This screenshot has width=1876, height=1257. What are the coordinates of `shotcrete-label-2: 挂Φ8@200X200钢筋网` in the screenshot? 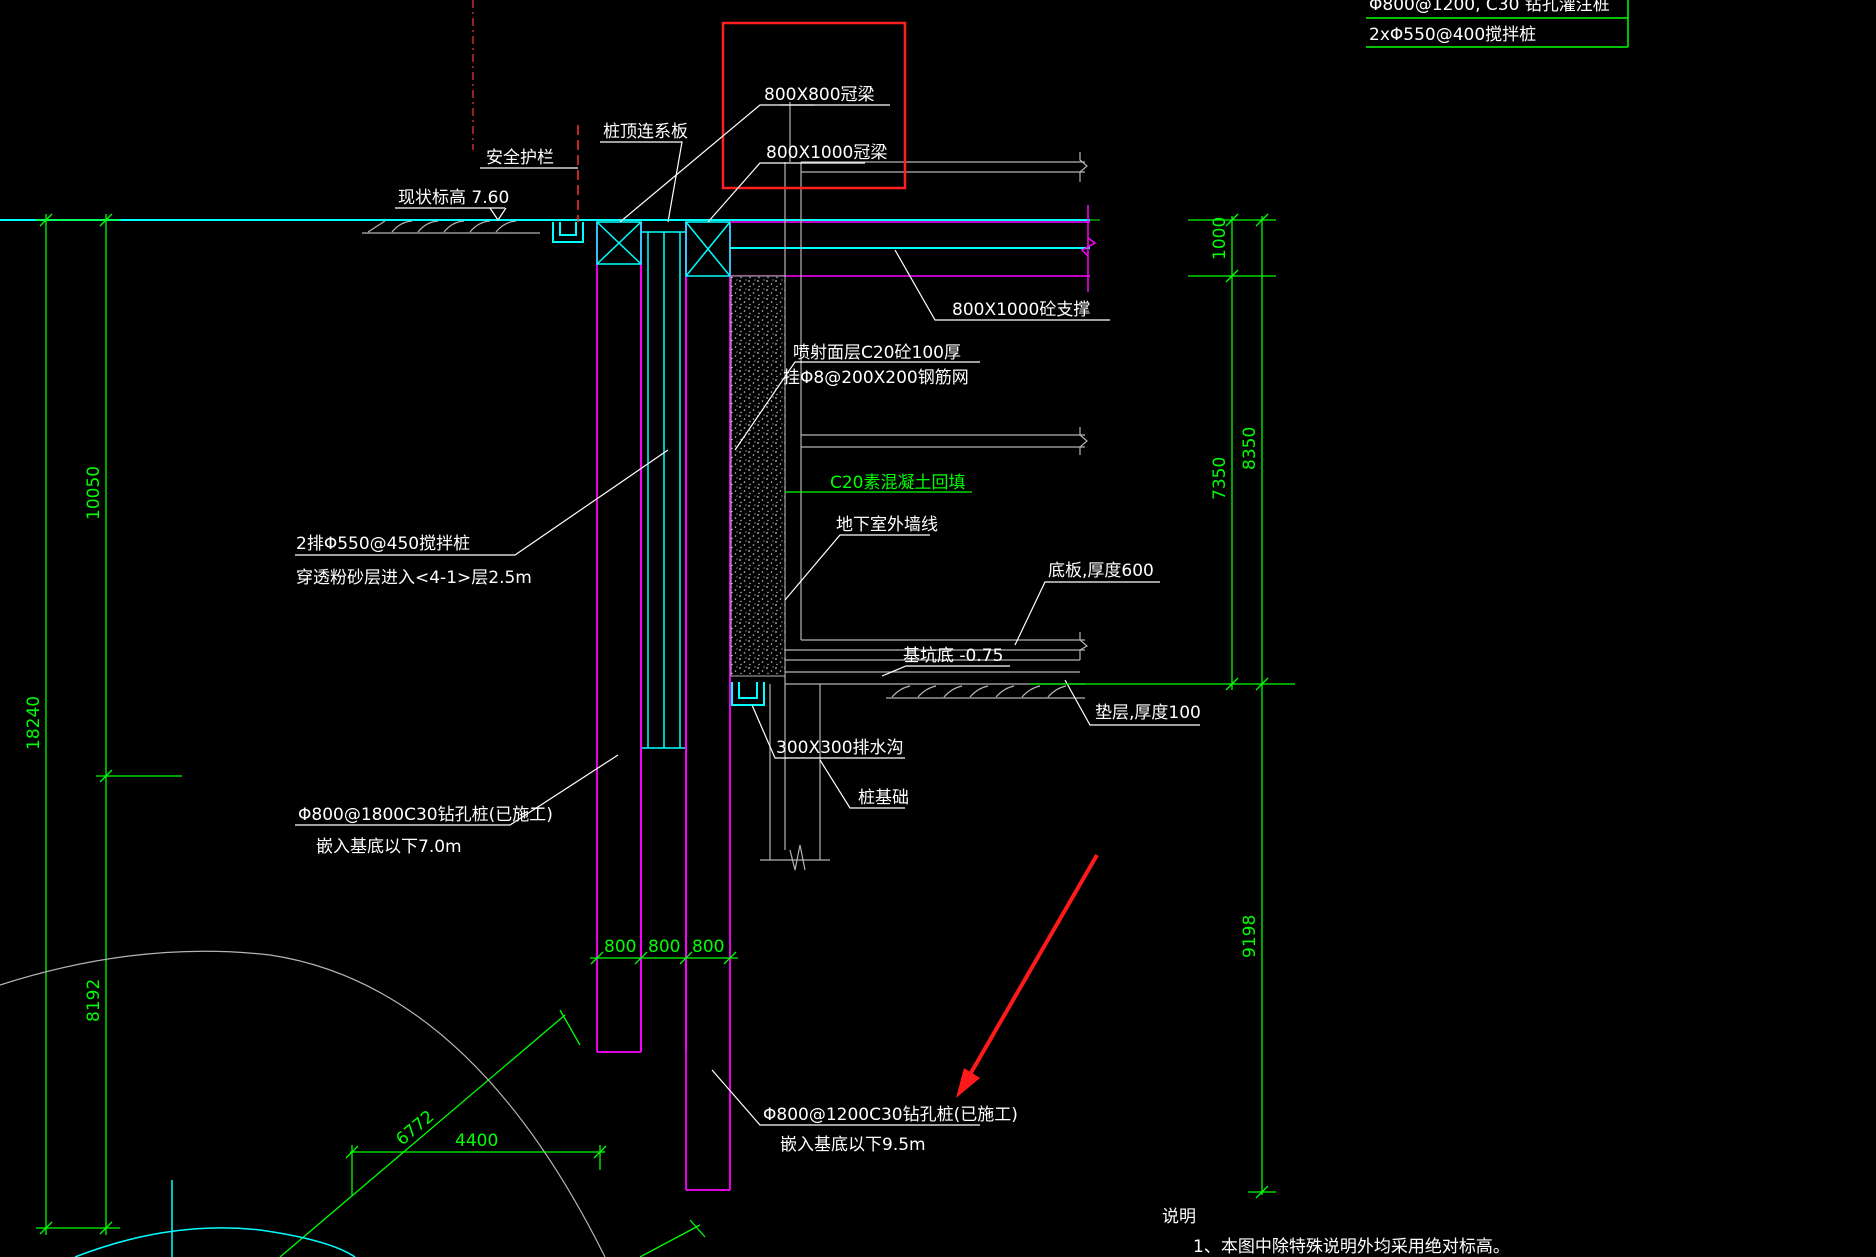 It's located at (876, 378).